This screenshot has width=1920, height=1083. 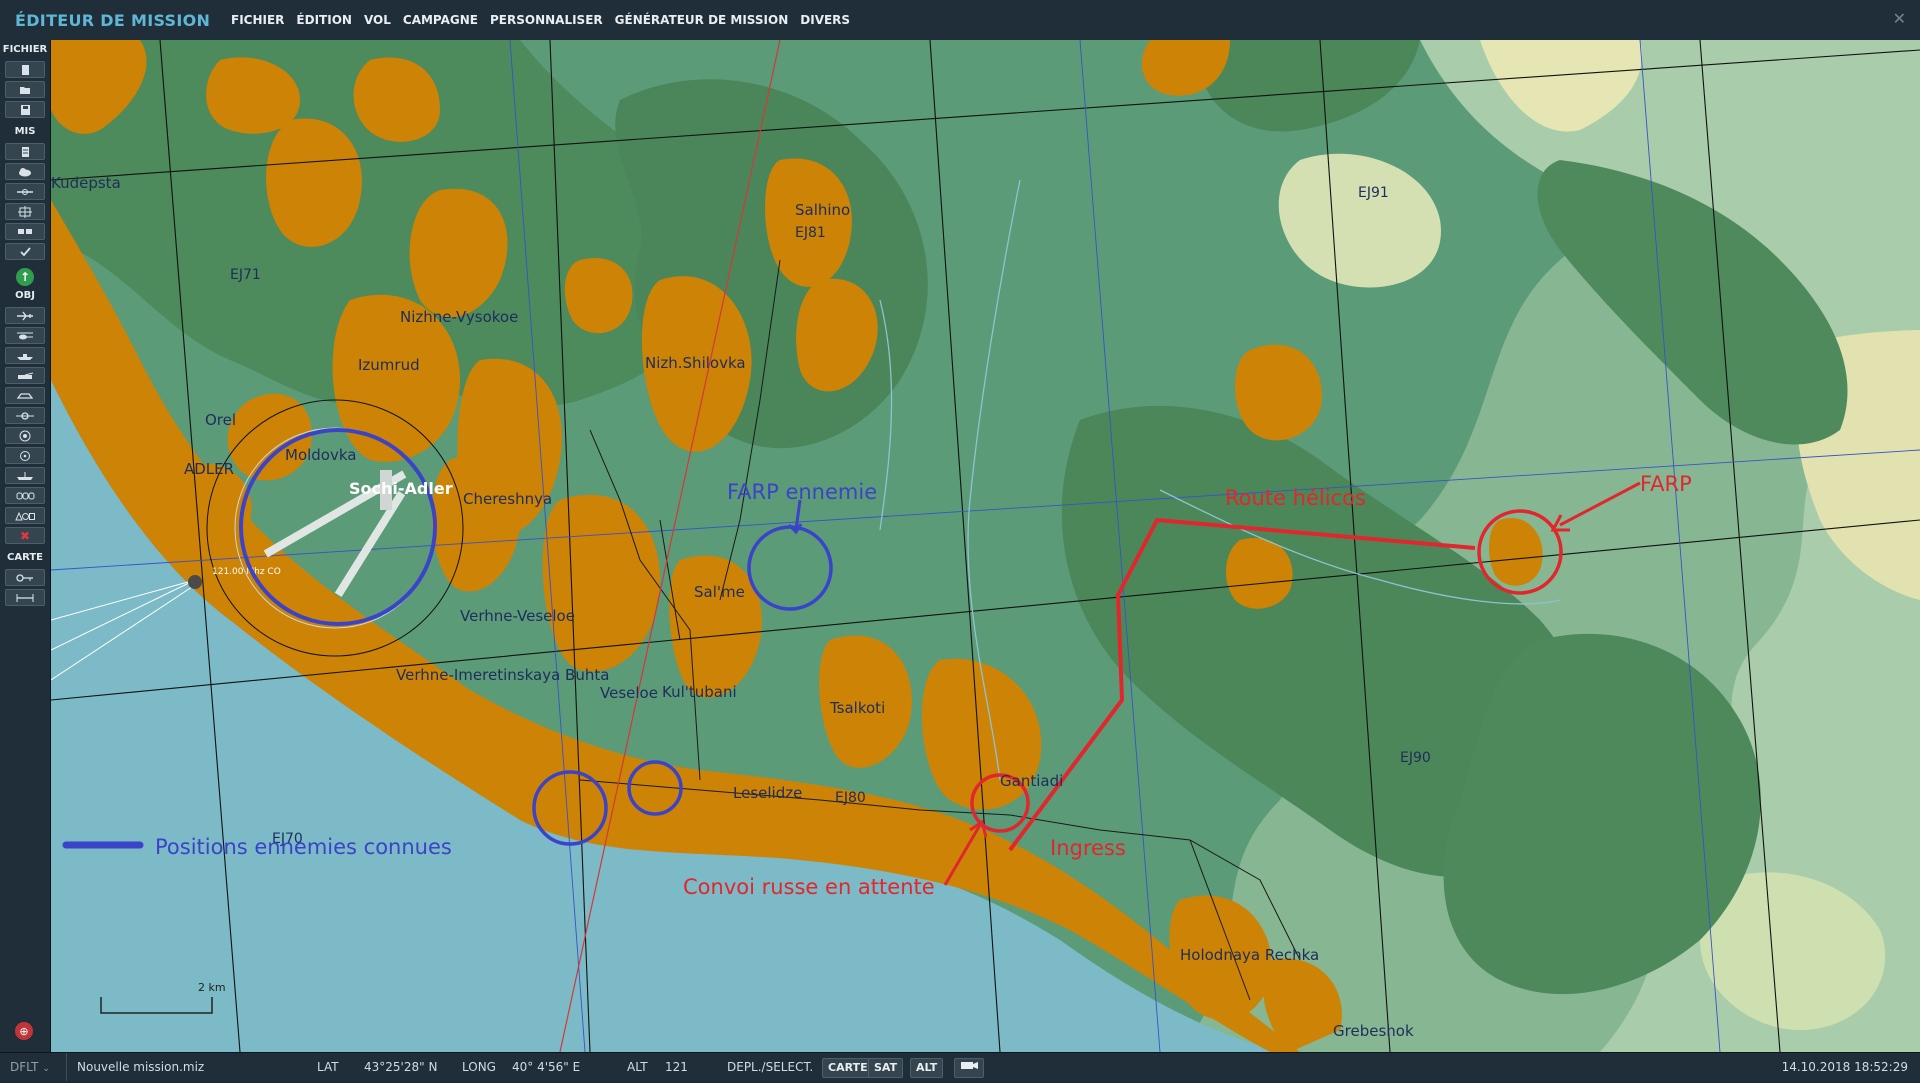 What do you see at coordinates (195, 582) in the screenshot?
I see `airport-beacon` at bounding box center [195, 582].